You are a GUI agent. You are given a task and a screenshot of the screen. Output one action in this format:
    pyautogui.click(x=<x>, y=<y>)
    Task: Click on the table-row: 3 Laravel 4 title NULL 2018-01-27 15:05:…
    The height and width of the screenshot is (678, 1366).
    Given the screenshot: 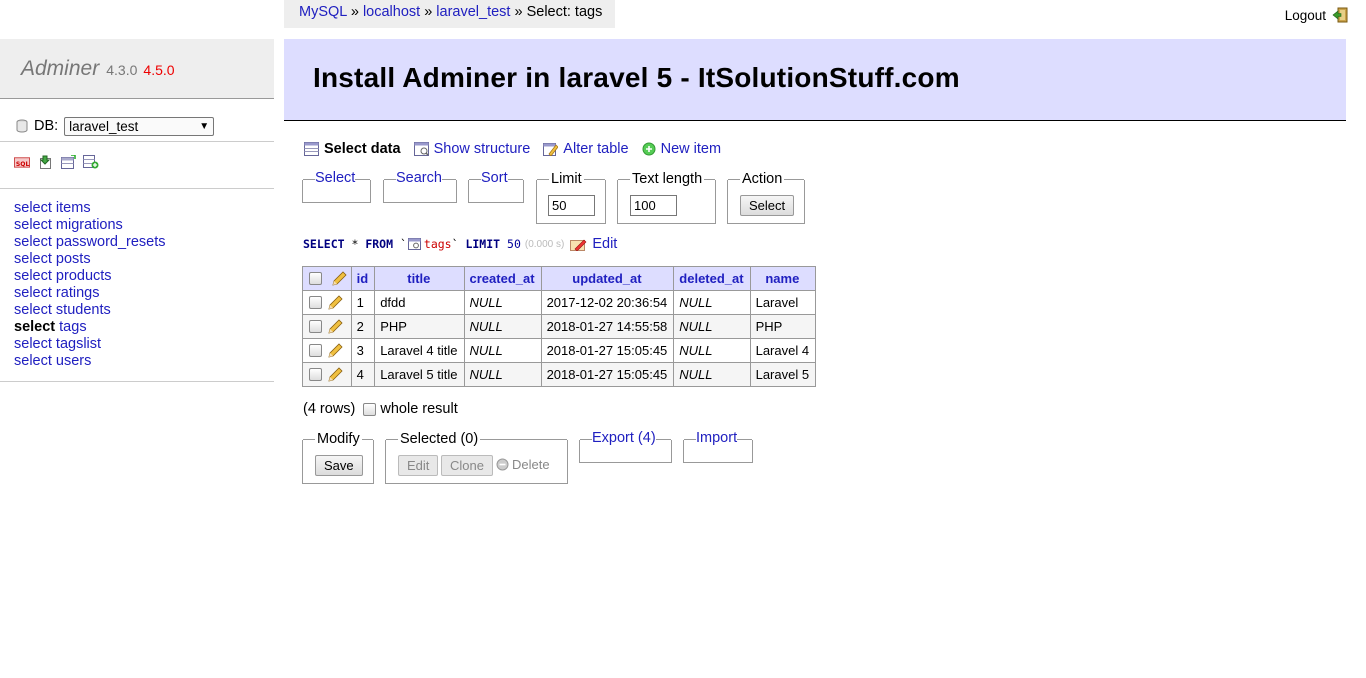 What is the action you would take?
    pyautogui.click(x=559, y=350)
    